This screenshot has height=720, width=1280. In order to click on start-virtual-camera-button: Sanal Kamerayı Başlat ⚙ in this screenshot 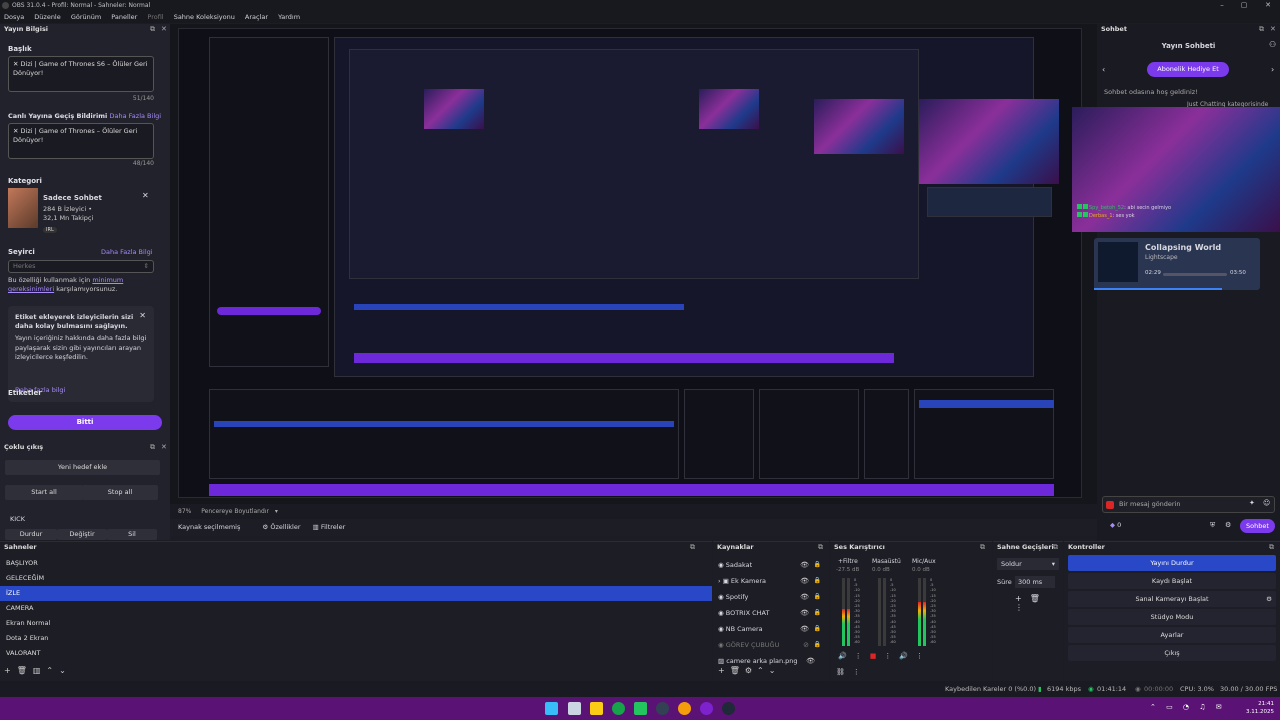, I will do `click(1172, 599)`.